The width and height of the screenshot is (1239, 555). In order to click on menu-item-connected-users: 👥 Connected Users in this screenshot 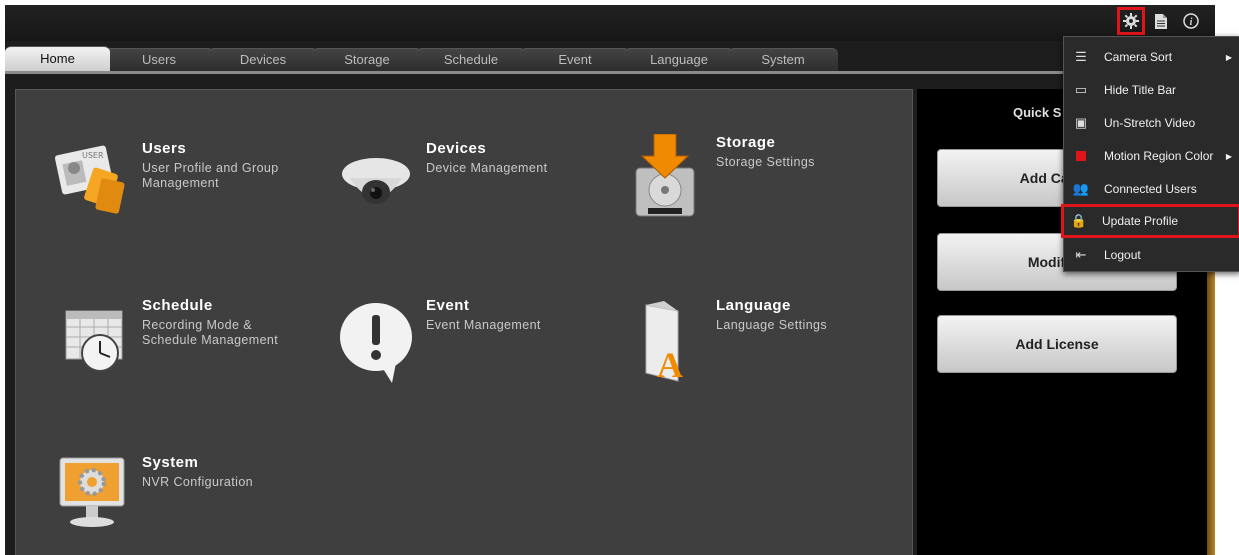, I will do `click(1151, 189)`.